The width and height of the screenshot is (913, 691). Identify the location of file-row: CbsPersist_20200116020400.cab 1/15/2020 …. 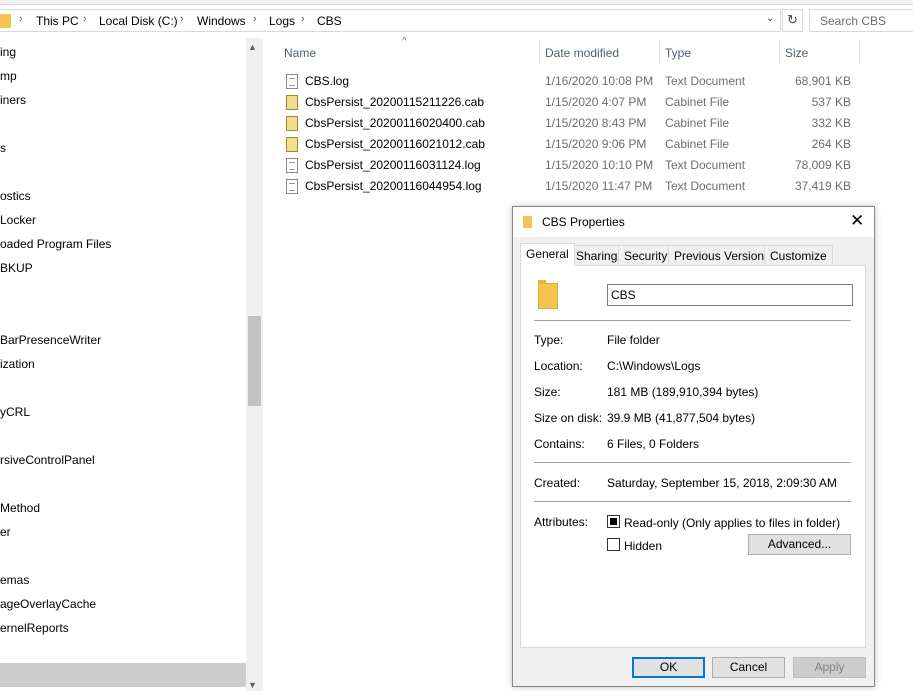
(570, 123).